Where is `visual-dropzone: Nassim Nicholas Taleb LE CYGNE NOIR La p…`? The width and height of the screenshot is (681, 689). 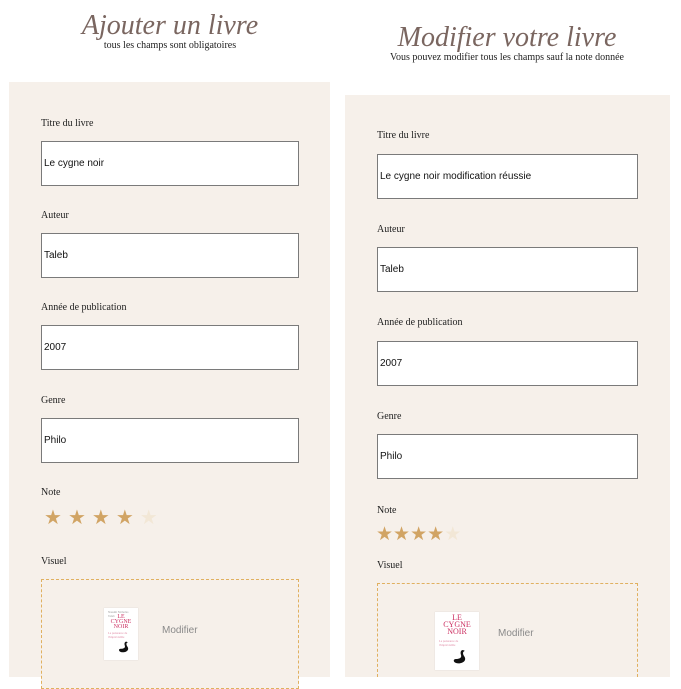
visual-dropzone: Nassim Nicholas Taleb LE CYGNE NOIR La p… is located at coordinates (170, 634).